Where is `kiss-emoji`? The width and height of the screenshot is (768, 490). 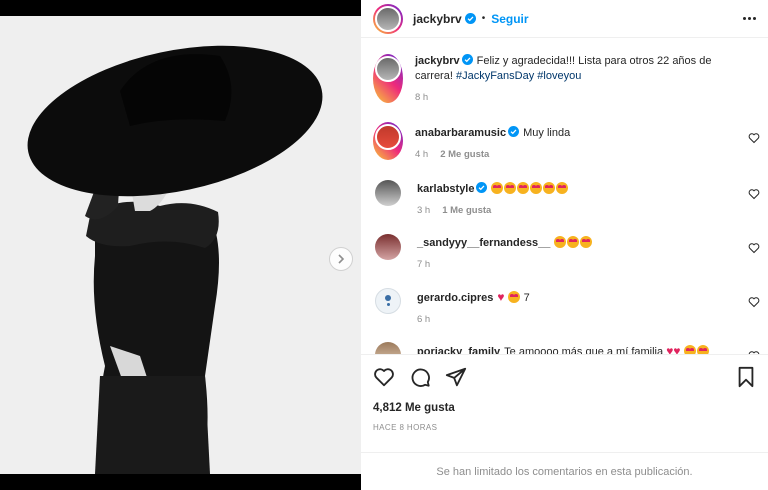 kiss-emoji is located at coordinates (513, 297).